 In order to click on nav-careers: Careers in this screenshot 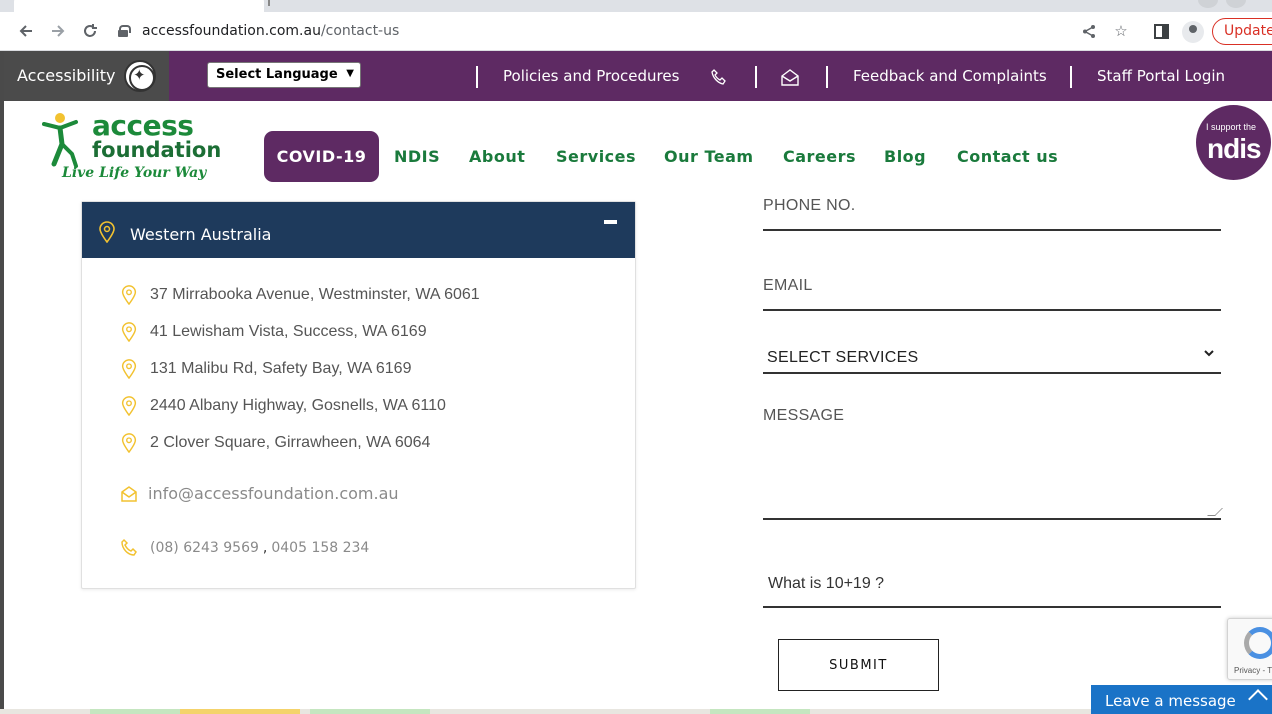, I will do `click(819, 156)`.